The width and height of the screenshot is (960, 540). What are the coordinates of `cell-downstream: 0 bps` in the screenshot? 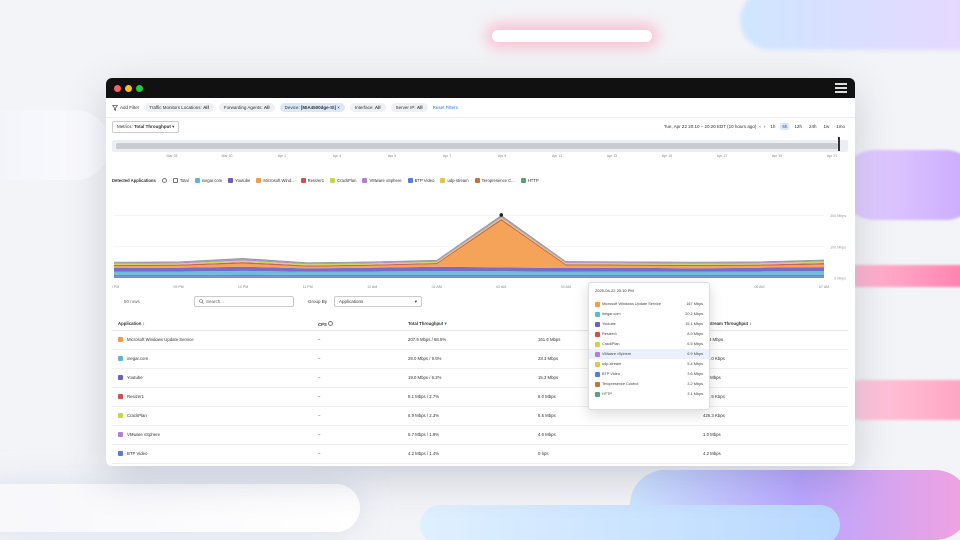 It's located at (614, 454).